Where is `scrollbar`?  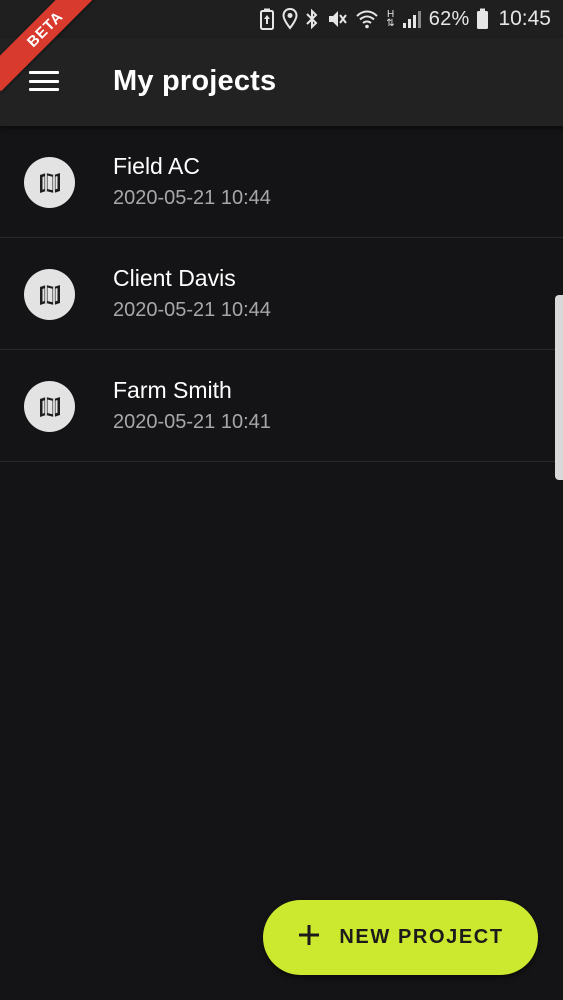
scrollbar is located at coordinates (559, 387).